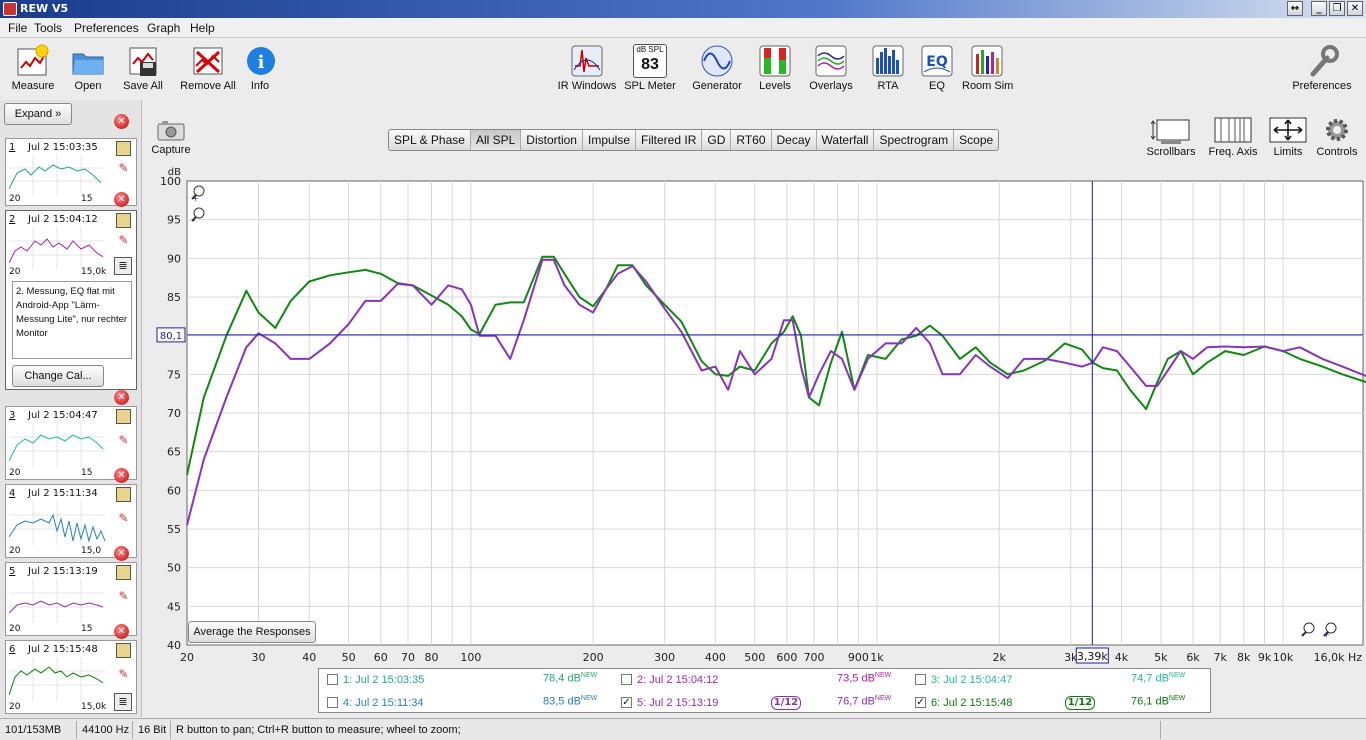  Describe the element at coordinates (846, 140) in the screenshot. I see `tab-waterfall: Waterfall` at that location.